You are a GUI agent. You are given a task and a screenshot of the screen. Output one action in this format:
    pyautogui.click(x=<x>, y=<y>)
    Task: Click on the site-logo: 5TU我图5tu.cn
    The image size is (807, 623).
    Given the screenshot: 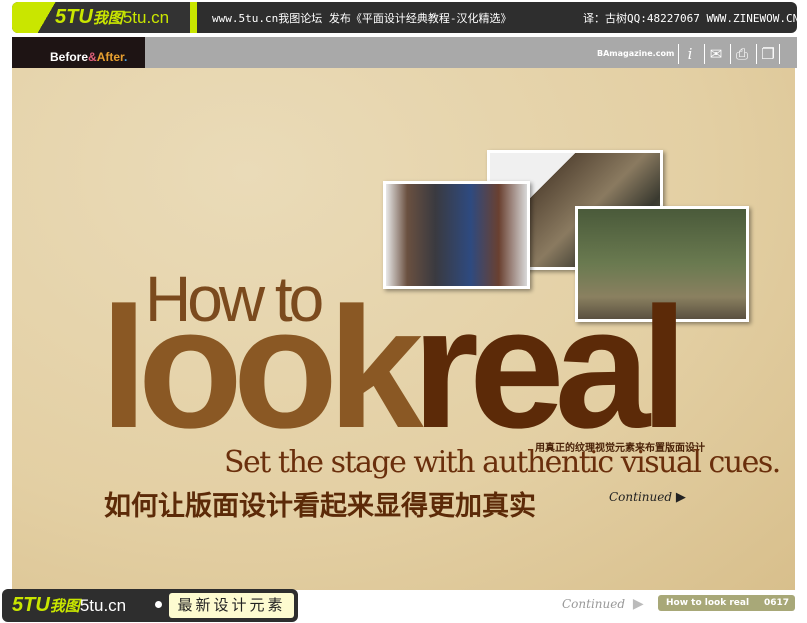 What is the action you would take?
    pyautogui.click(x=112, y=17)
    